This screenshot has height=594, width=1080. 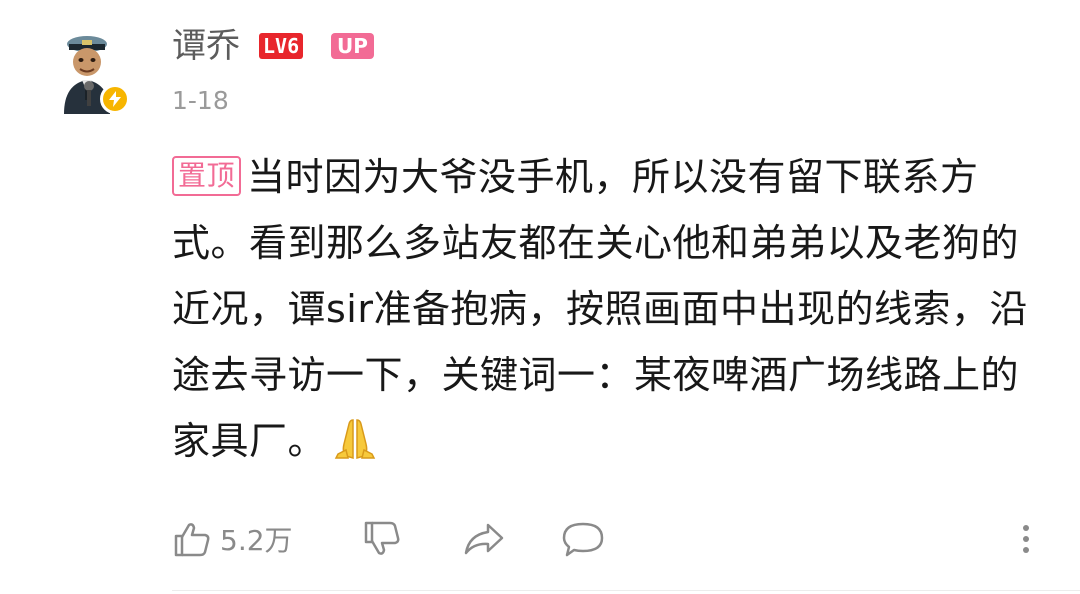 I want to click on comment-bubble-icon, so click(x=583, y=539).